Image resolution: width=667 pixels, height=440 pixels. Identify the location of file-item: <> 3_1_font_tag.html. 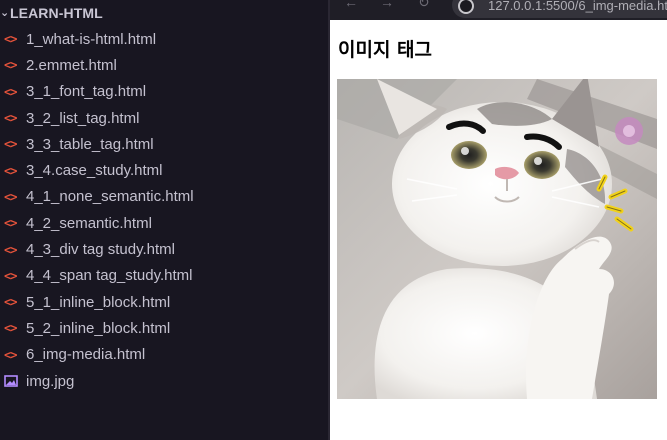
(164, 92).